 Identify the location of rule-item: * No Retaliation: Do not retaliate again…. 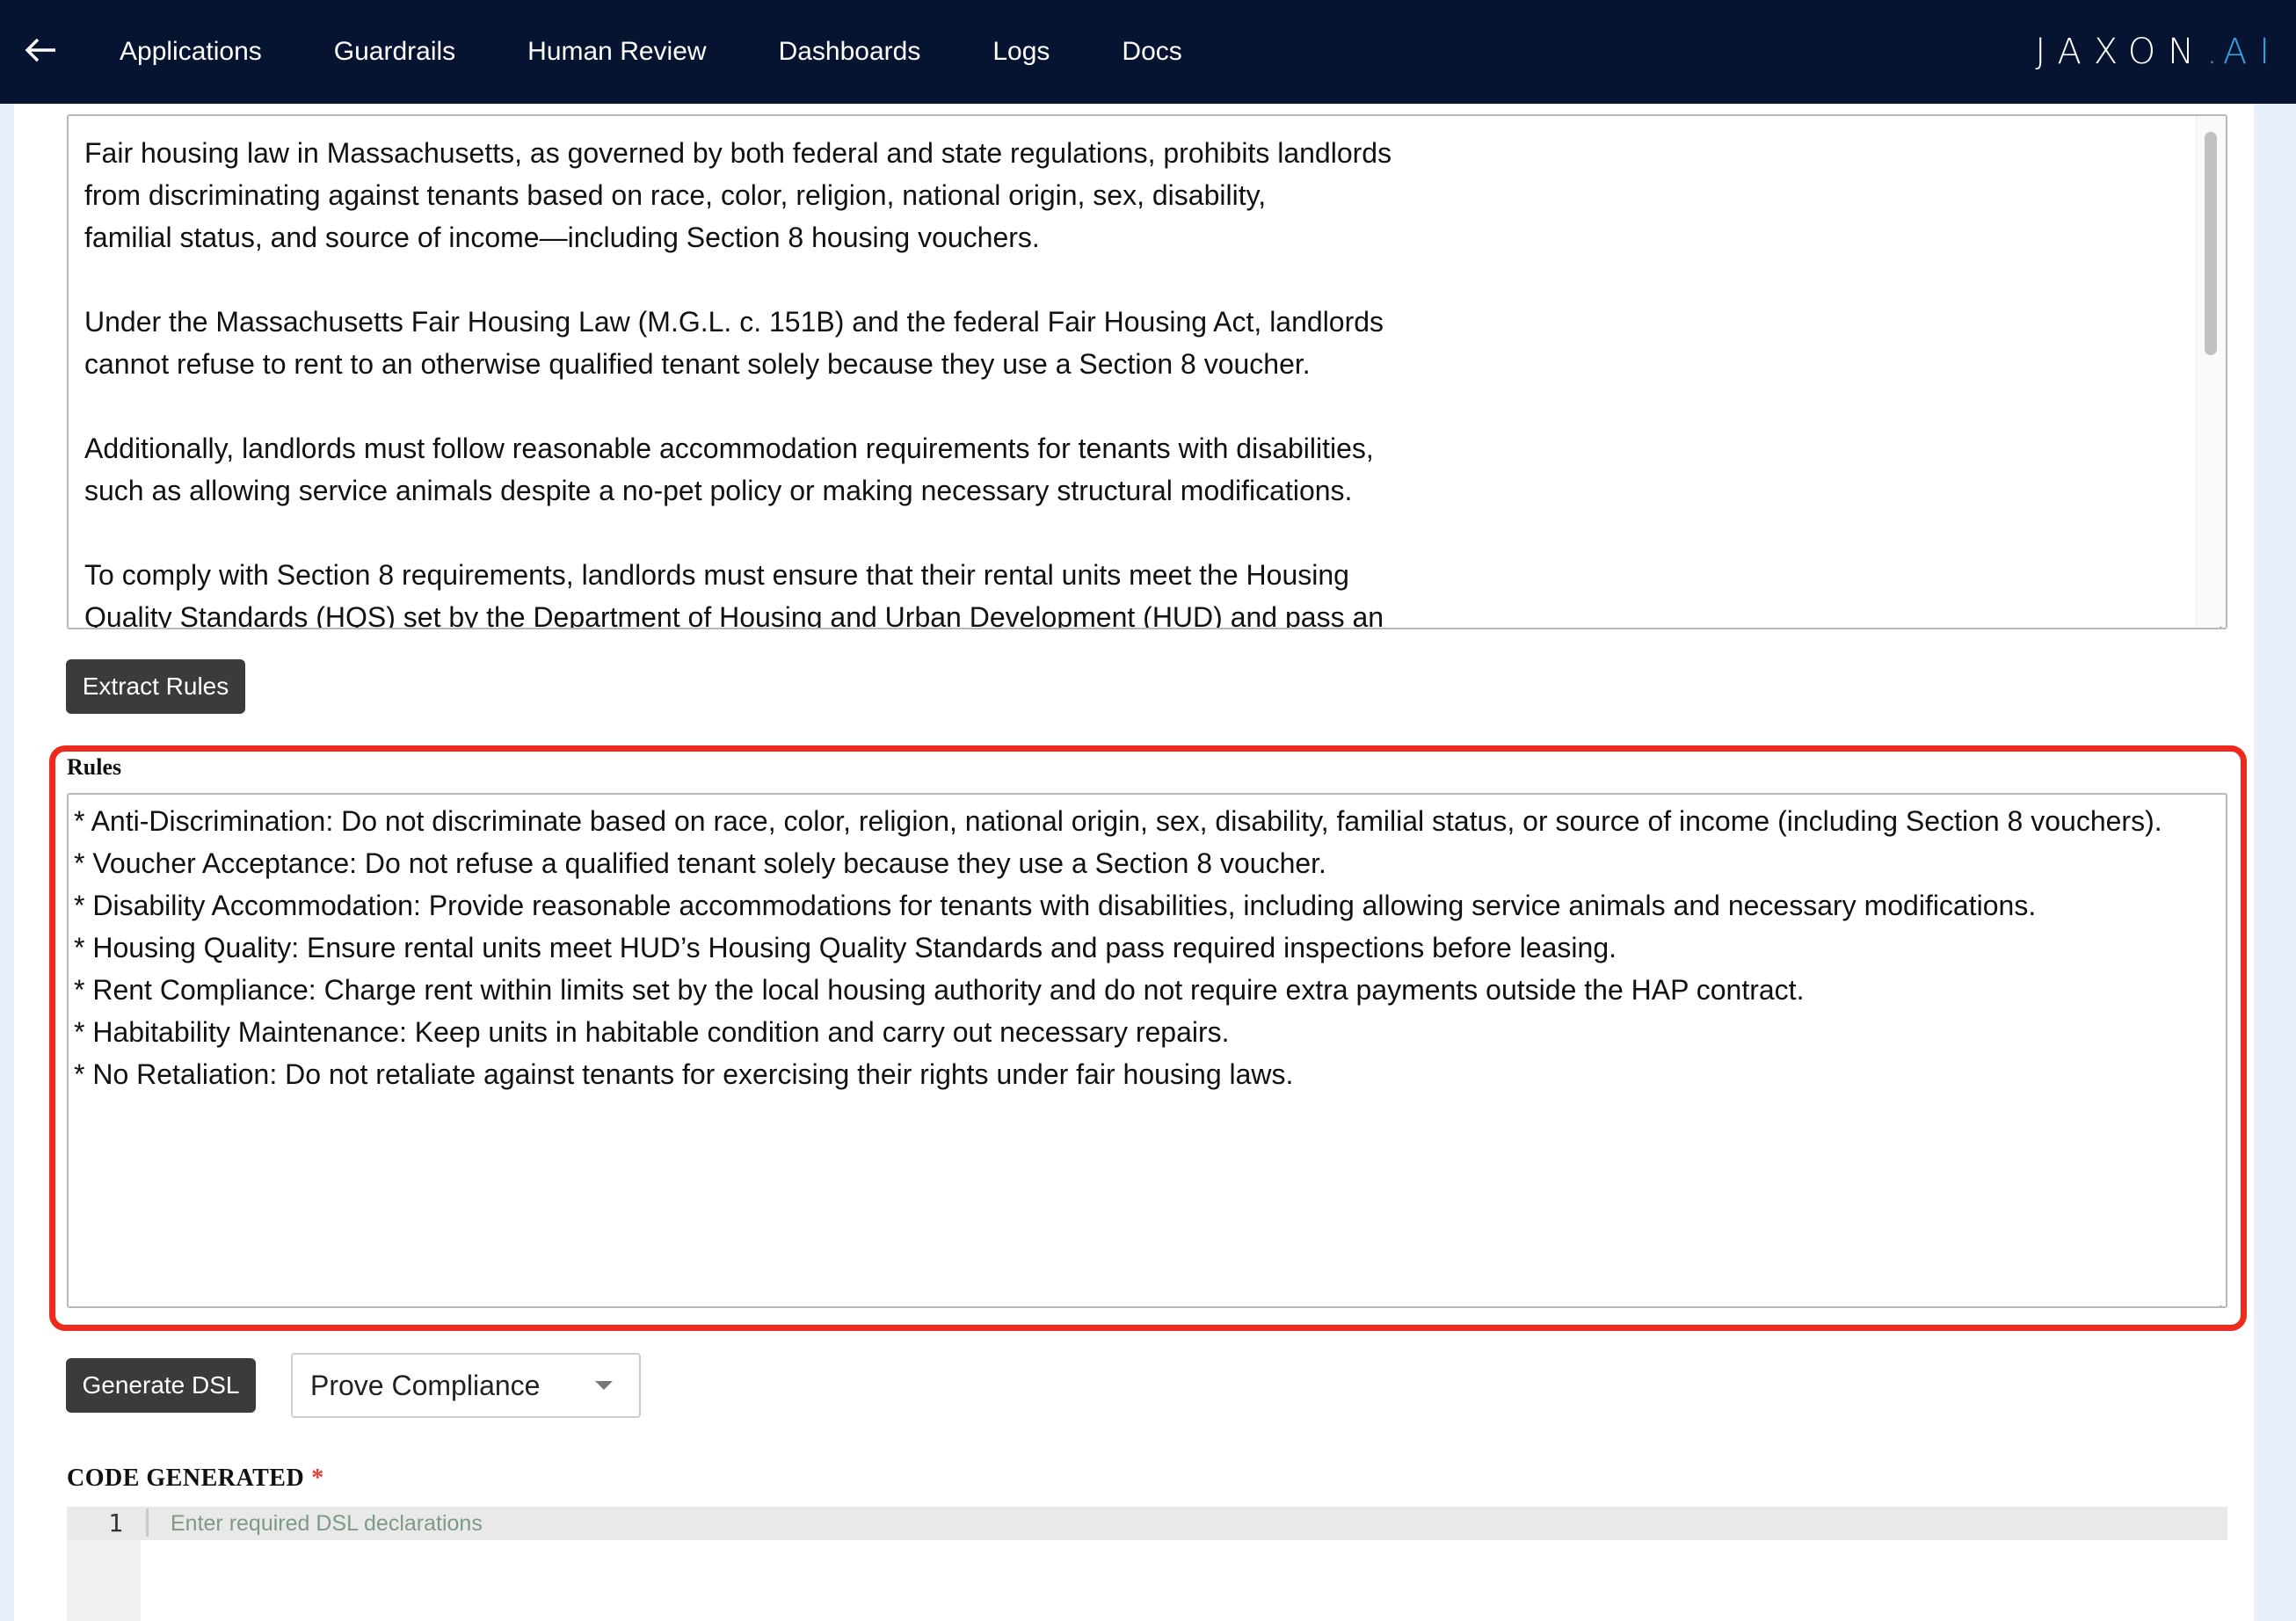
(684, 1074).